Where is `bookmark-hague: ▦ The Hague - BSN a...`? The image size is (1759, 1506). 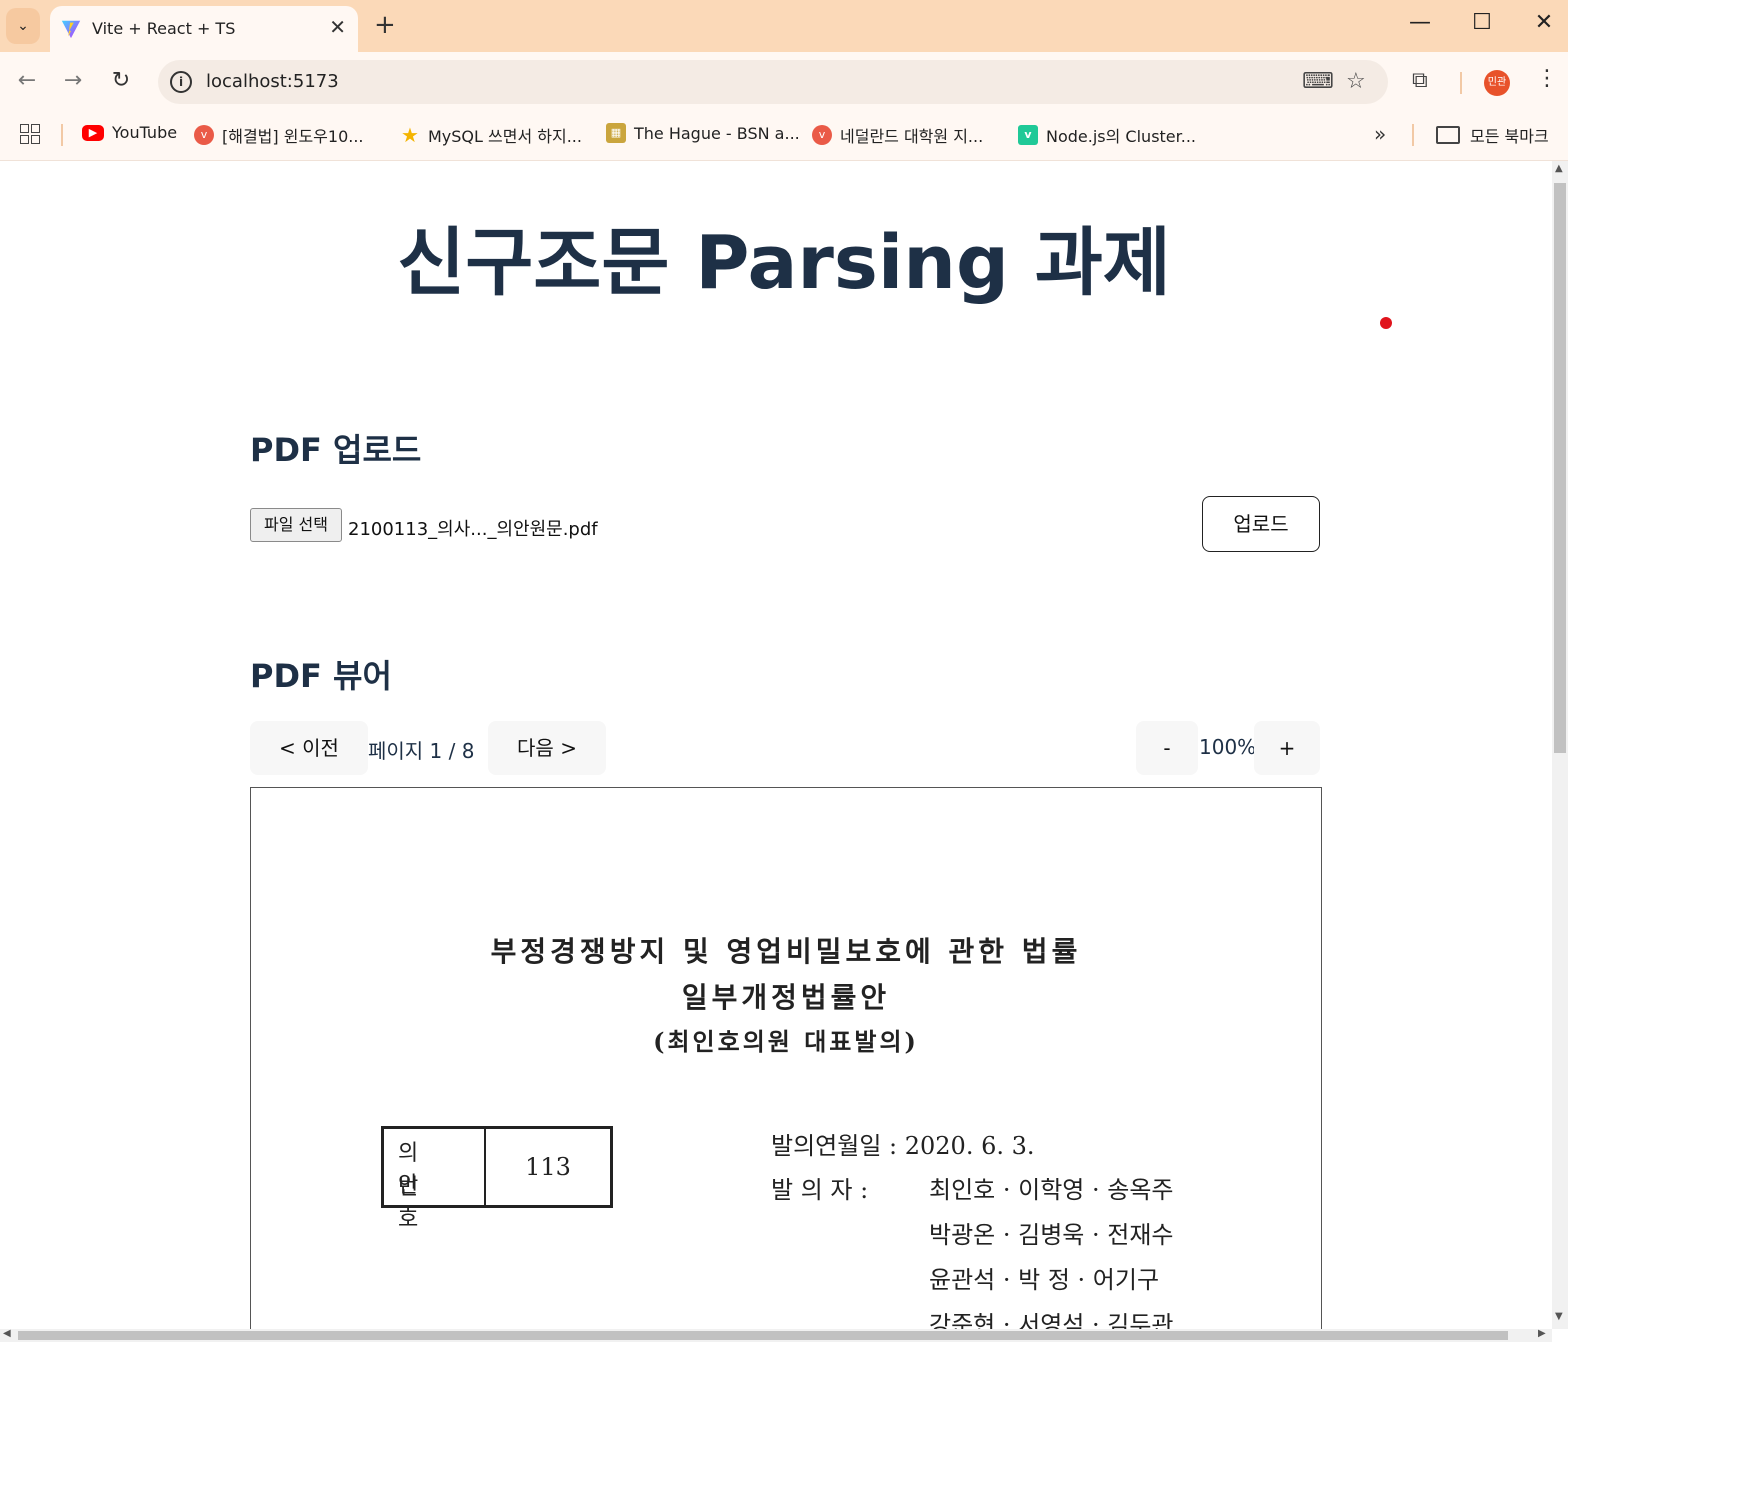 bookmark-hague: ▦ The Hague - BSN a... is located at coordinates (703, 133).